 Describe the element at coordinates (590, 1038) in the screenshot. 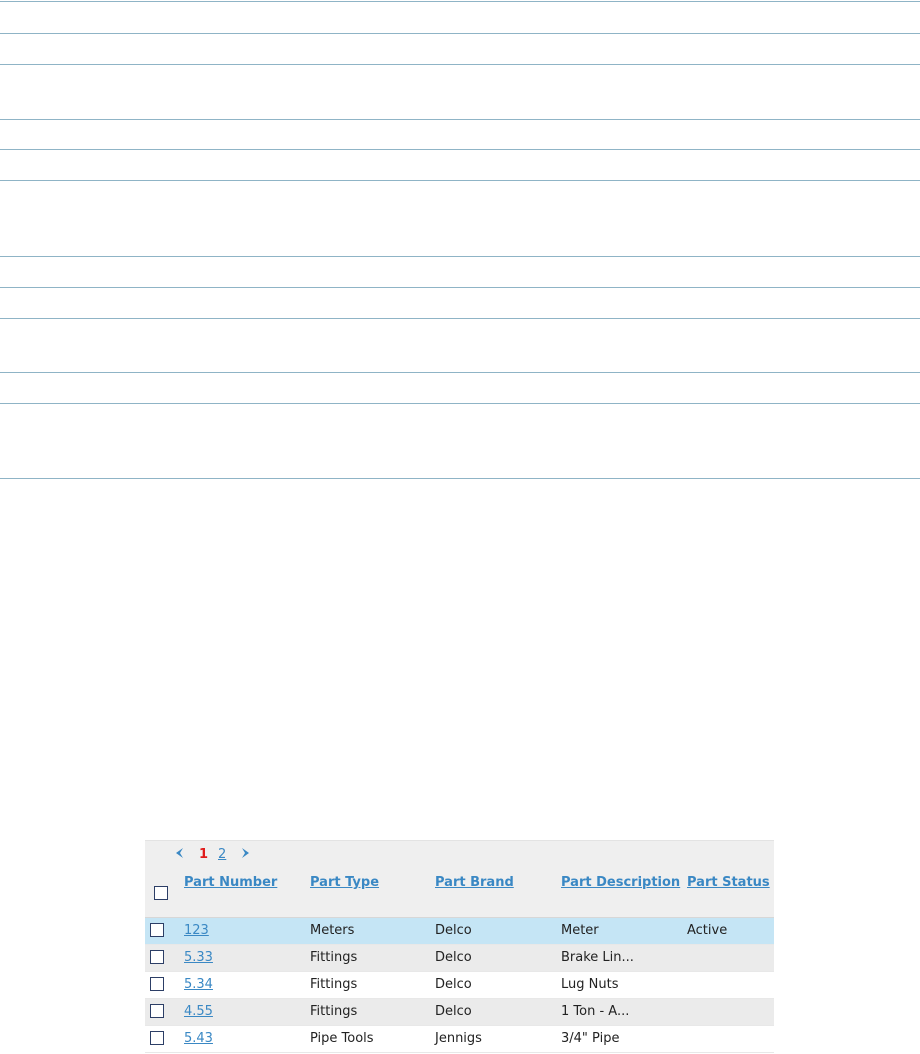

I see `part-description-cell: 3/4" Pipe` at that location.